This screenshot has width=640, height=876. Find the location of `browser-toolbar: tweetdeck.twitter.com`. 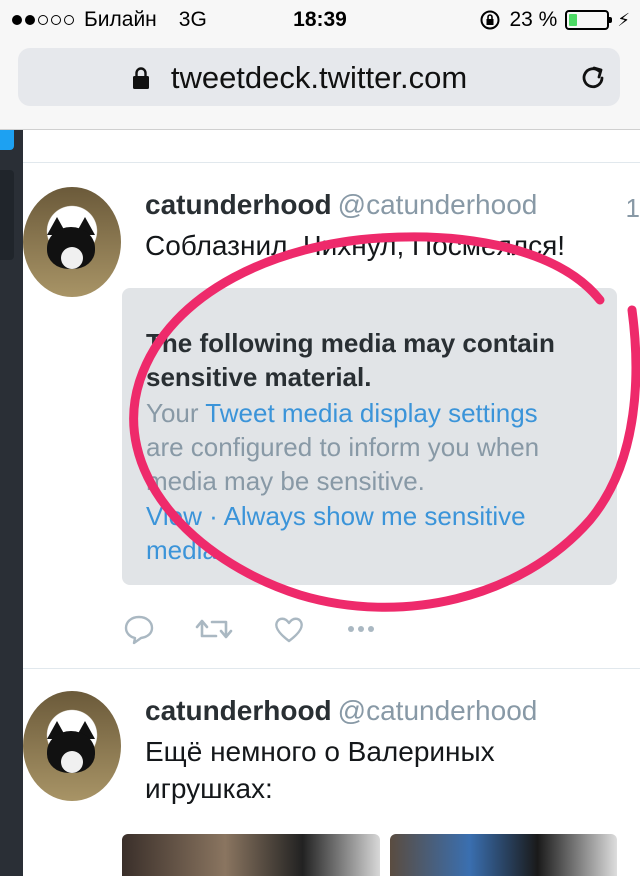

browser-toolbar: tweetdeck.twitter.com is located at coordinates (320, 85).